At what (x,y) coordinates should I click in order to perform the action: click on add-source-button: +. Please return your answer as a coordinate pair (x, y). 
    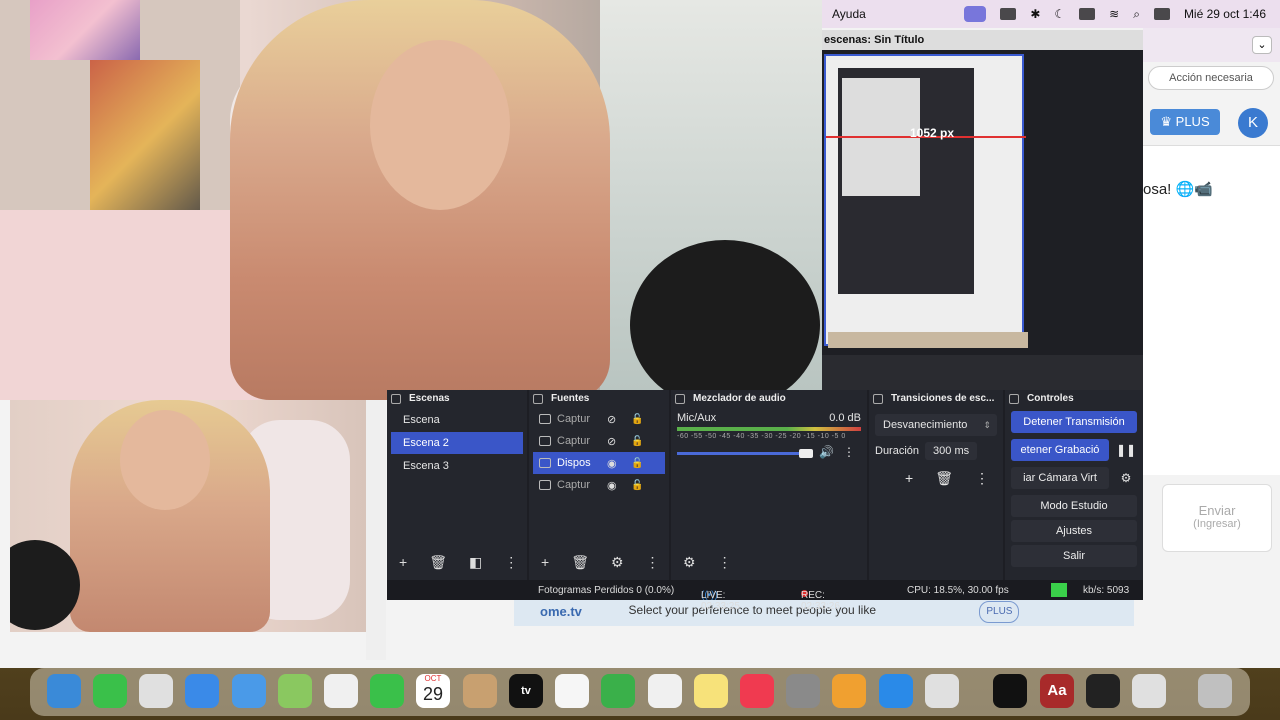
    Looking at the image, I should click on (545, 562).